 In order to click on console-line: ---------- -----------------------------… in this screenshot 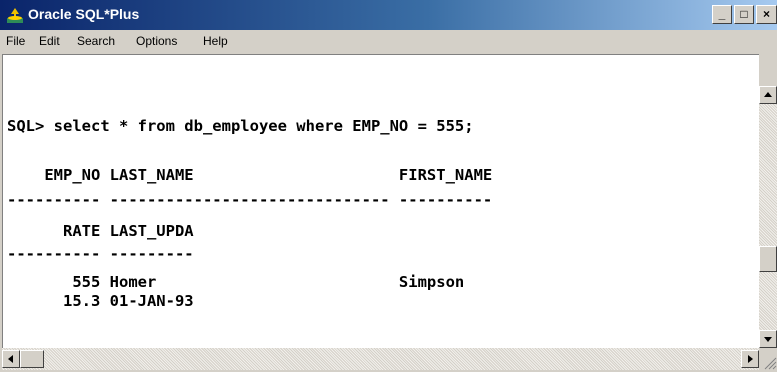, I will do `click(250, 200)`.